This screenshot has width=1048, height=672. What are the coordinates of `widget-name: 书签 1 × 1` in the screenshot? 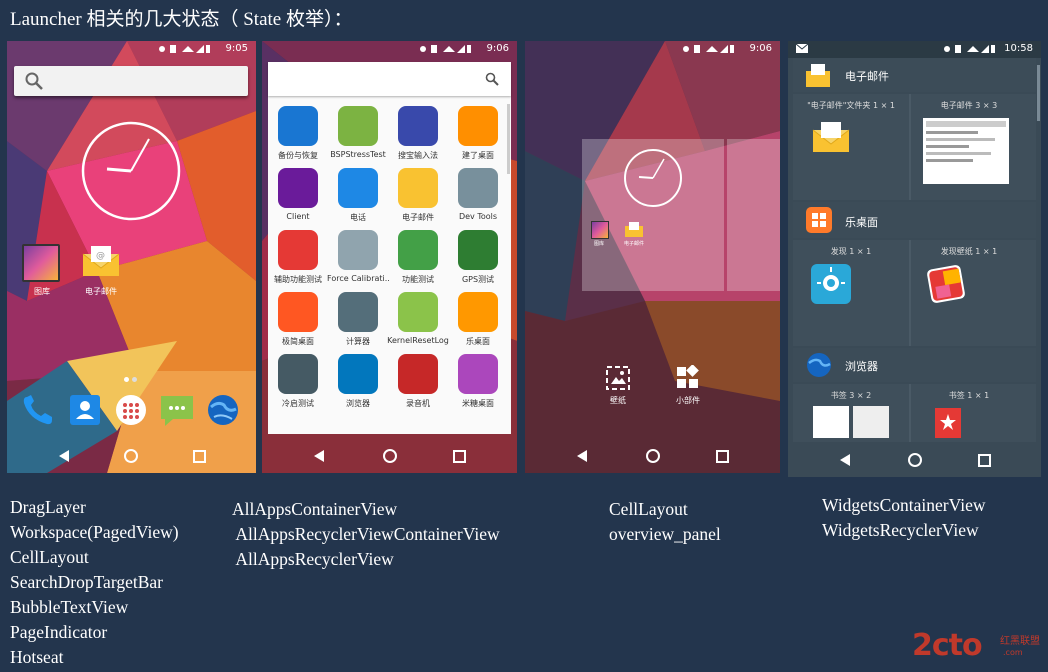 It's located at (969, 395).